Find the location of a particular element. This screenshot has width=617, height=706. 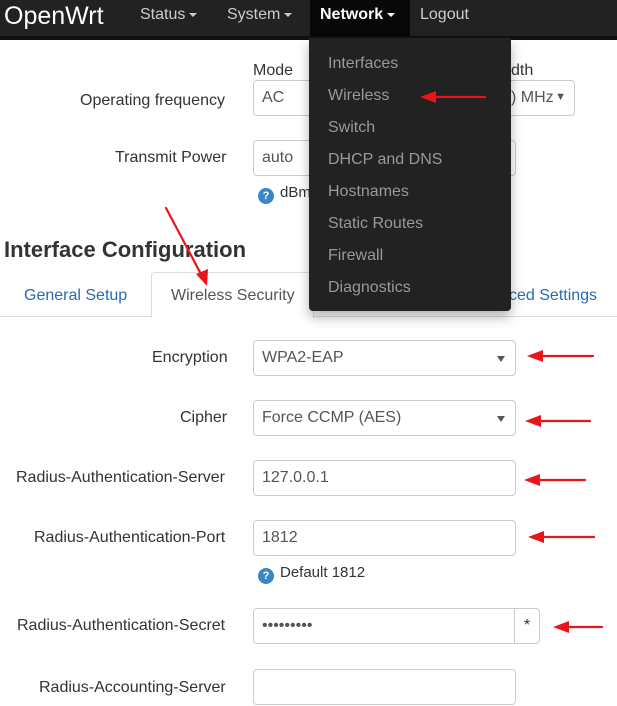

encryption-label: Encryption is located at coordinates (190, 357).